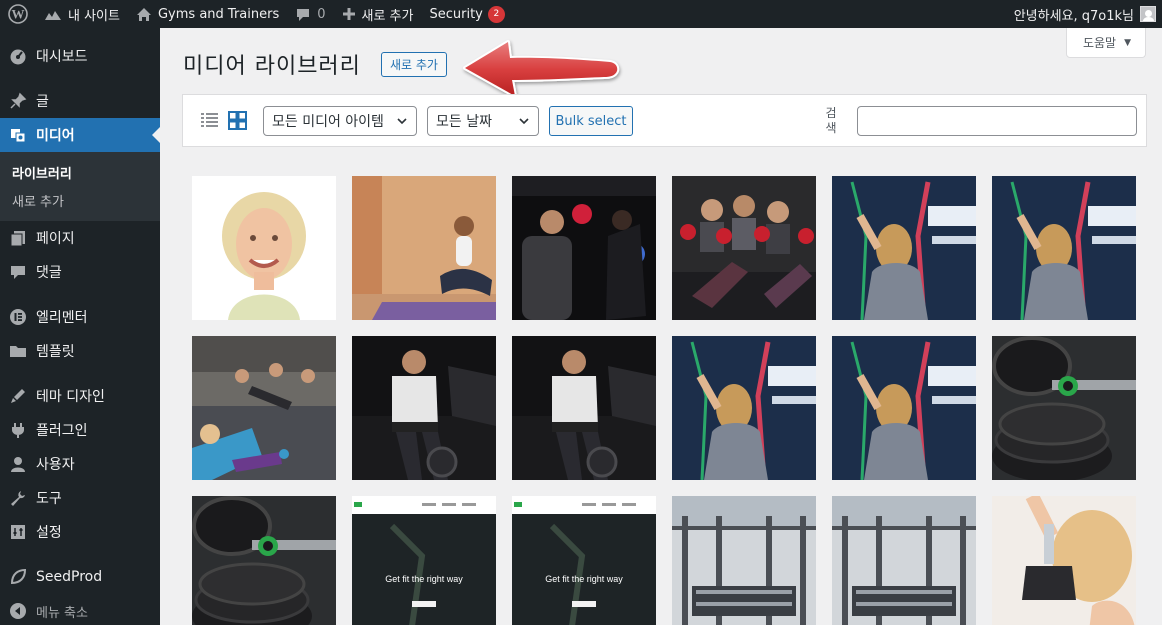  I want to click on site-name-label: Gyms and Trainers, so click(218, 14).